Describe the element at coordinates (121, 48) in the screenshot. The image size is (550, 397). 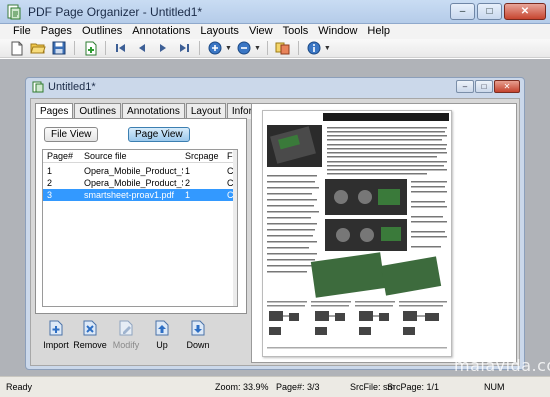
I see `first-page-icon` at that location.